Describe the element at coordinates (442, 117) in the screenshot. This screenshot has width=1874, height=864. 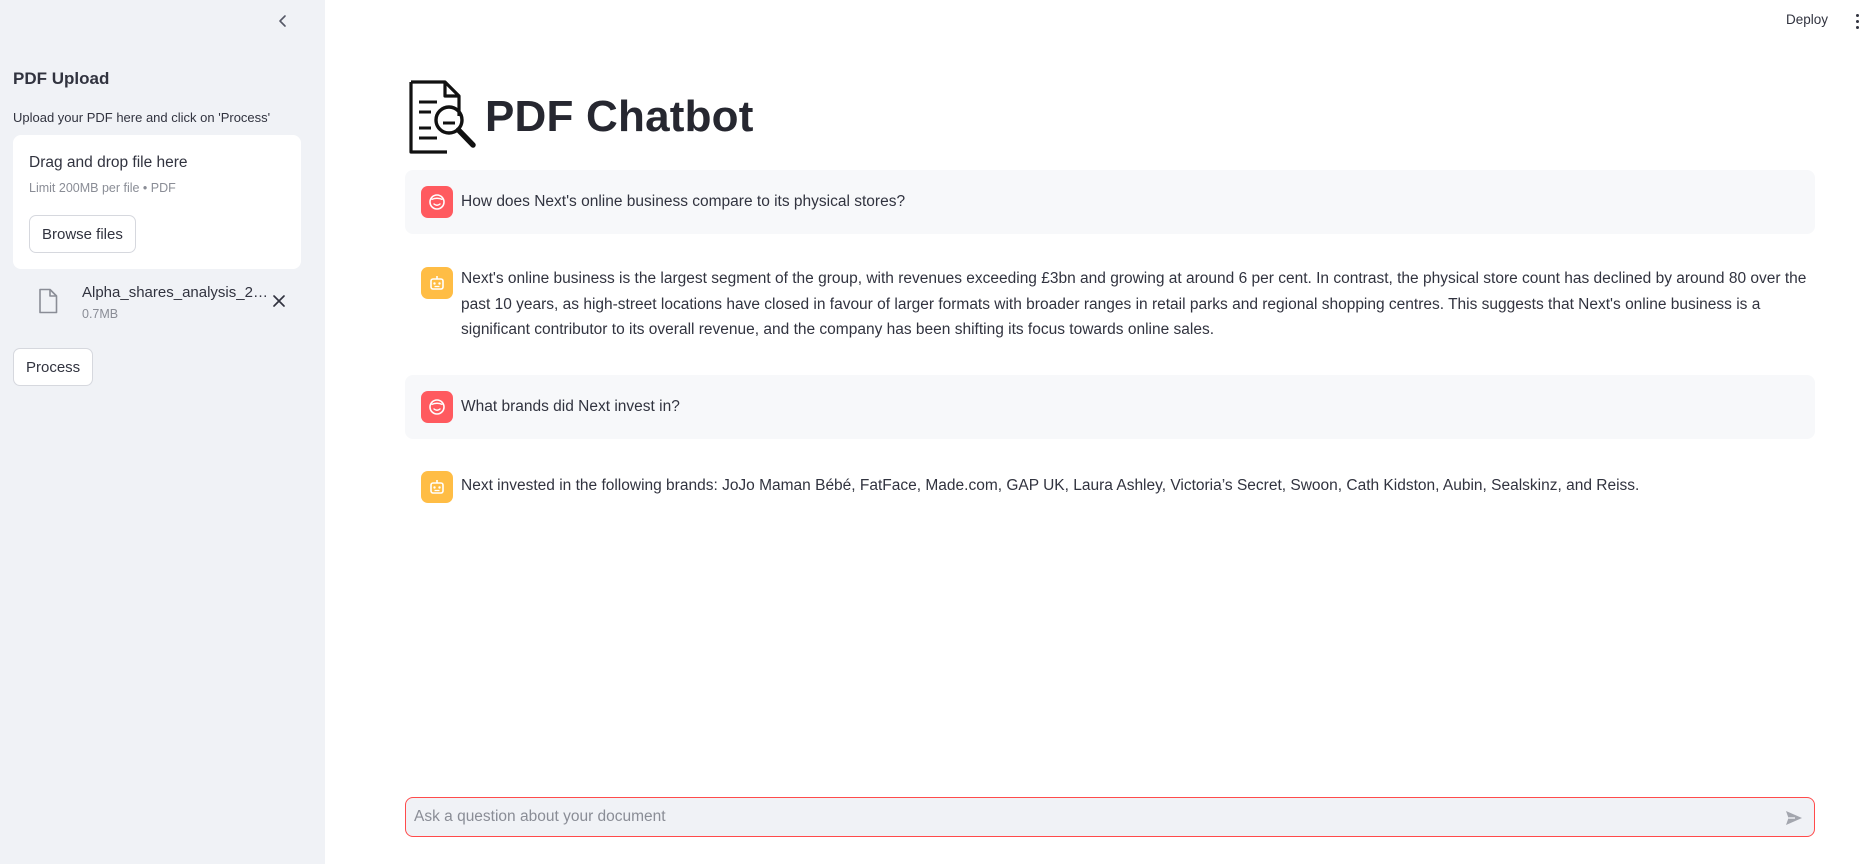
I see `document-search-icon` at that location.